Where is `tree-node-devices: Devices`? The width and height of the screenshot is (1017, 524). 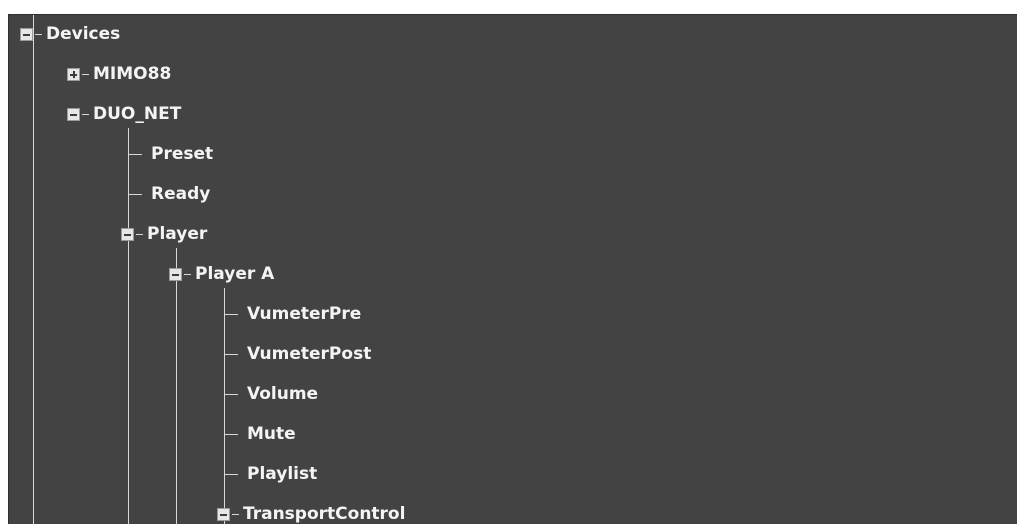
tree-node-devices: Devices is located at coordinates (70, 34).